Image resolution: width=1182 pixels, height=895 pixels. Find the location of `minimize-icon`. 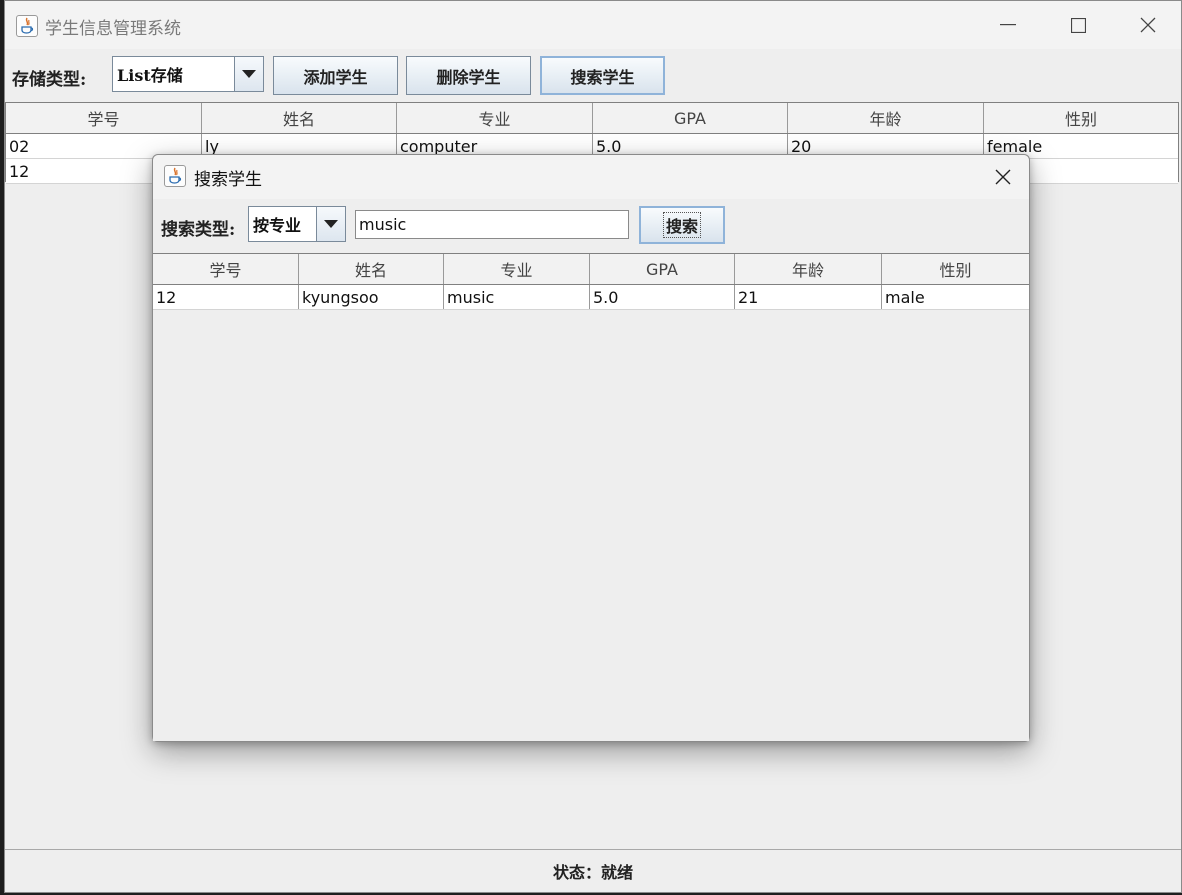

minimize-icon is located at coordinates (1008, 25).